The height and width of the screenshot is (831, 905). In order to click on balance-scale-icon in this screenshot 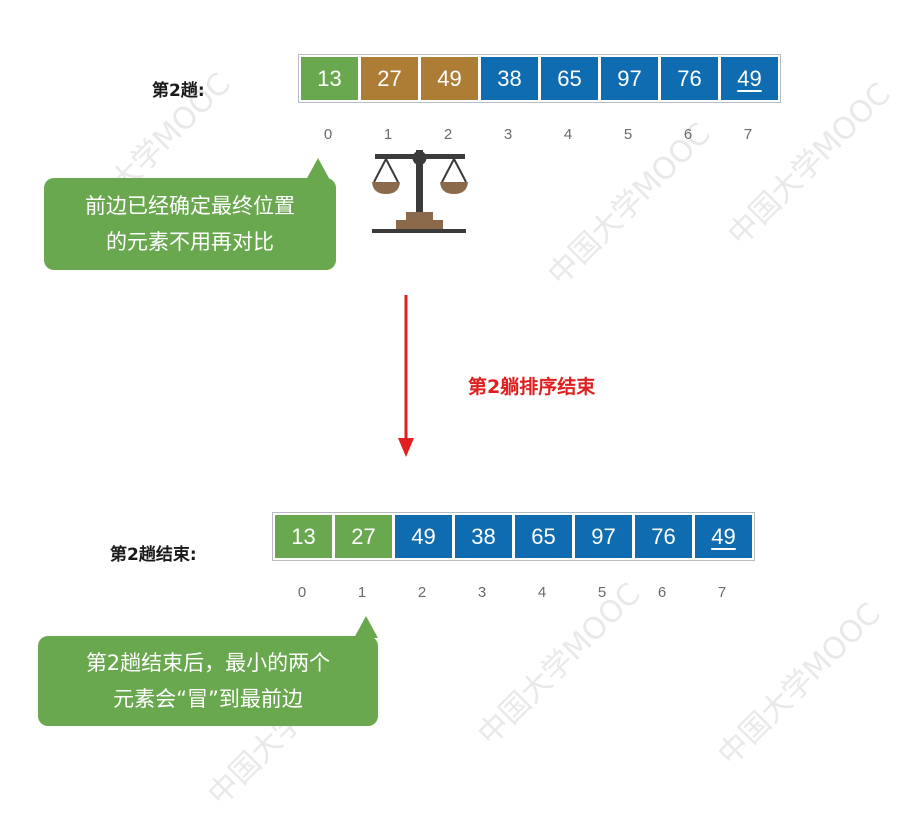, I will do `click(420, 191)`.